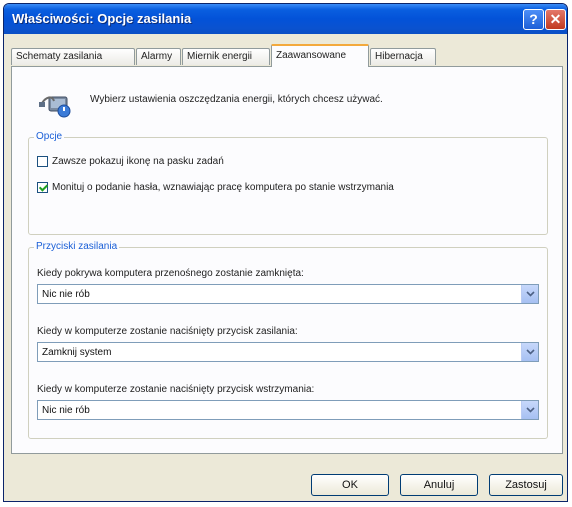  I want to click on show-taskbar-icon-option: Zawsze pokazuj ikonę na pasku zadań, so click(130, 161).